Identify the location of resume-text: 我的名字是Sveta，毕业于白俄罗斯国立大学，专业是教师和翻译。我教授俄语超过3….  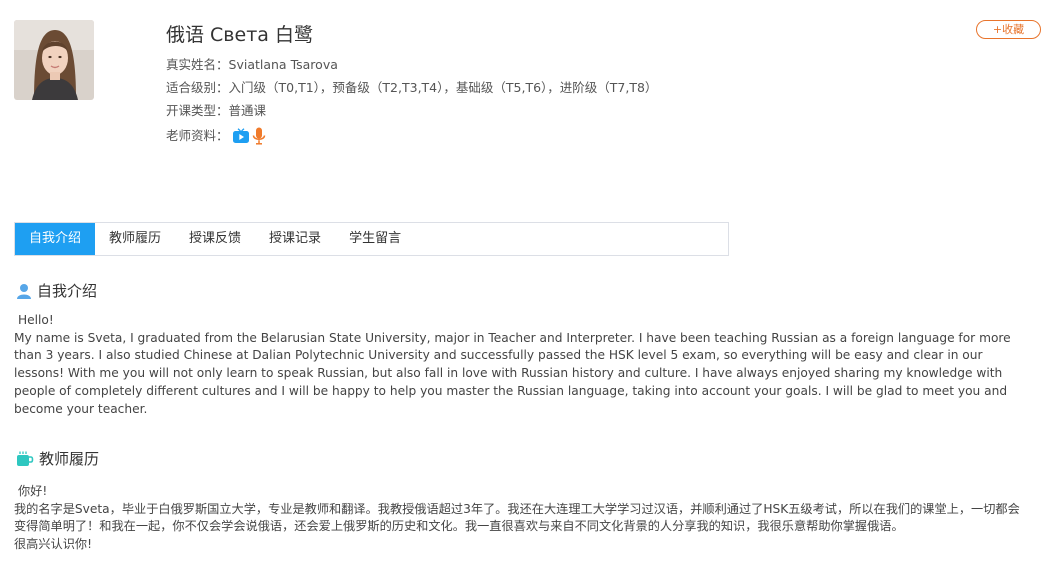
(517, 517).